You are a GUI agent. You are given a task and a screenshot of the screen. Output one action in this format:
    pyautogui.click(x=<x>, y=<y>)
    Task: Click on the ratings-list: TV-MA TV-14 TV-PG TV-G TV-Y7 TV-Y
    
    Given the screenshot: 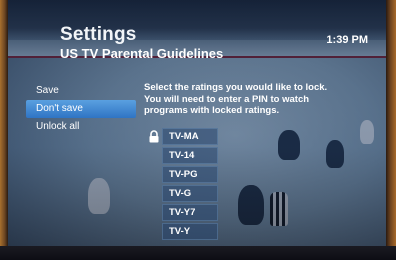 What is the action you would take?
    pyautogui.click(x=183, y=185)
    